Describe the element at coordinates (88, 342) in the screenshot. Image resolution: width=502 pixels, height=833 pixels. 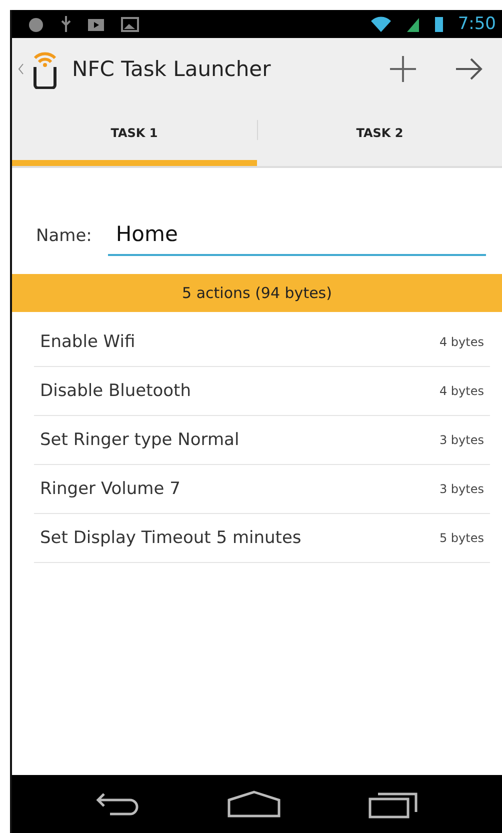
I see `action-name: Enable Wifi` at that location.